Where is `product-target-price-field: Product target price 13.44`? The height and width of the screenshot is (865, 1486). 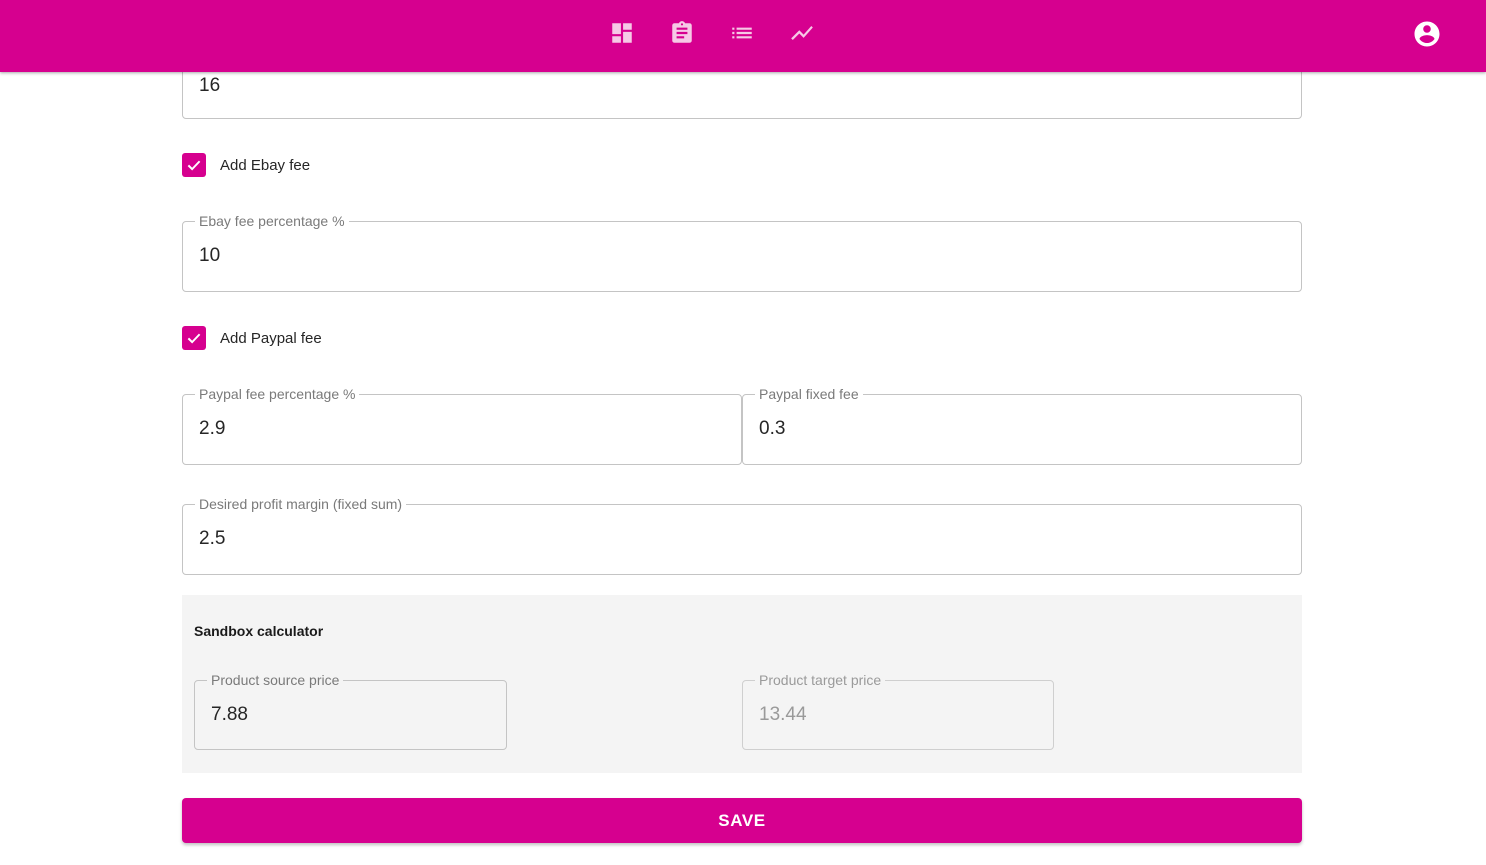
product-target-price-field: Product target price 13.44 is located at coordinates (898, 711).